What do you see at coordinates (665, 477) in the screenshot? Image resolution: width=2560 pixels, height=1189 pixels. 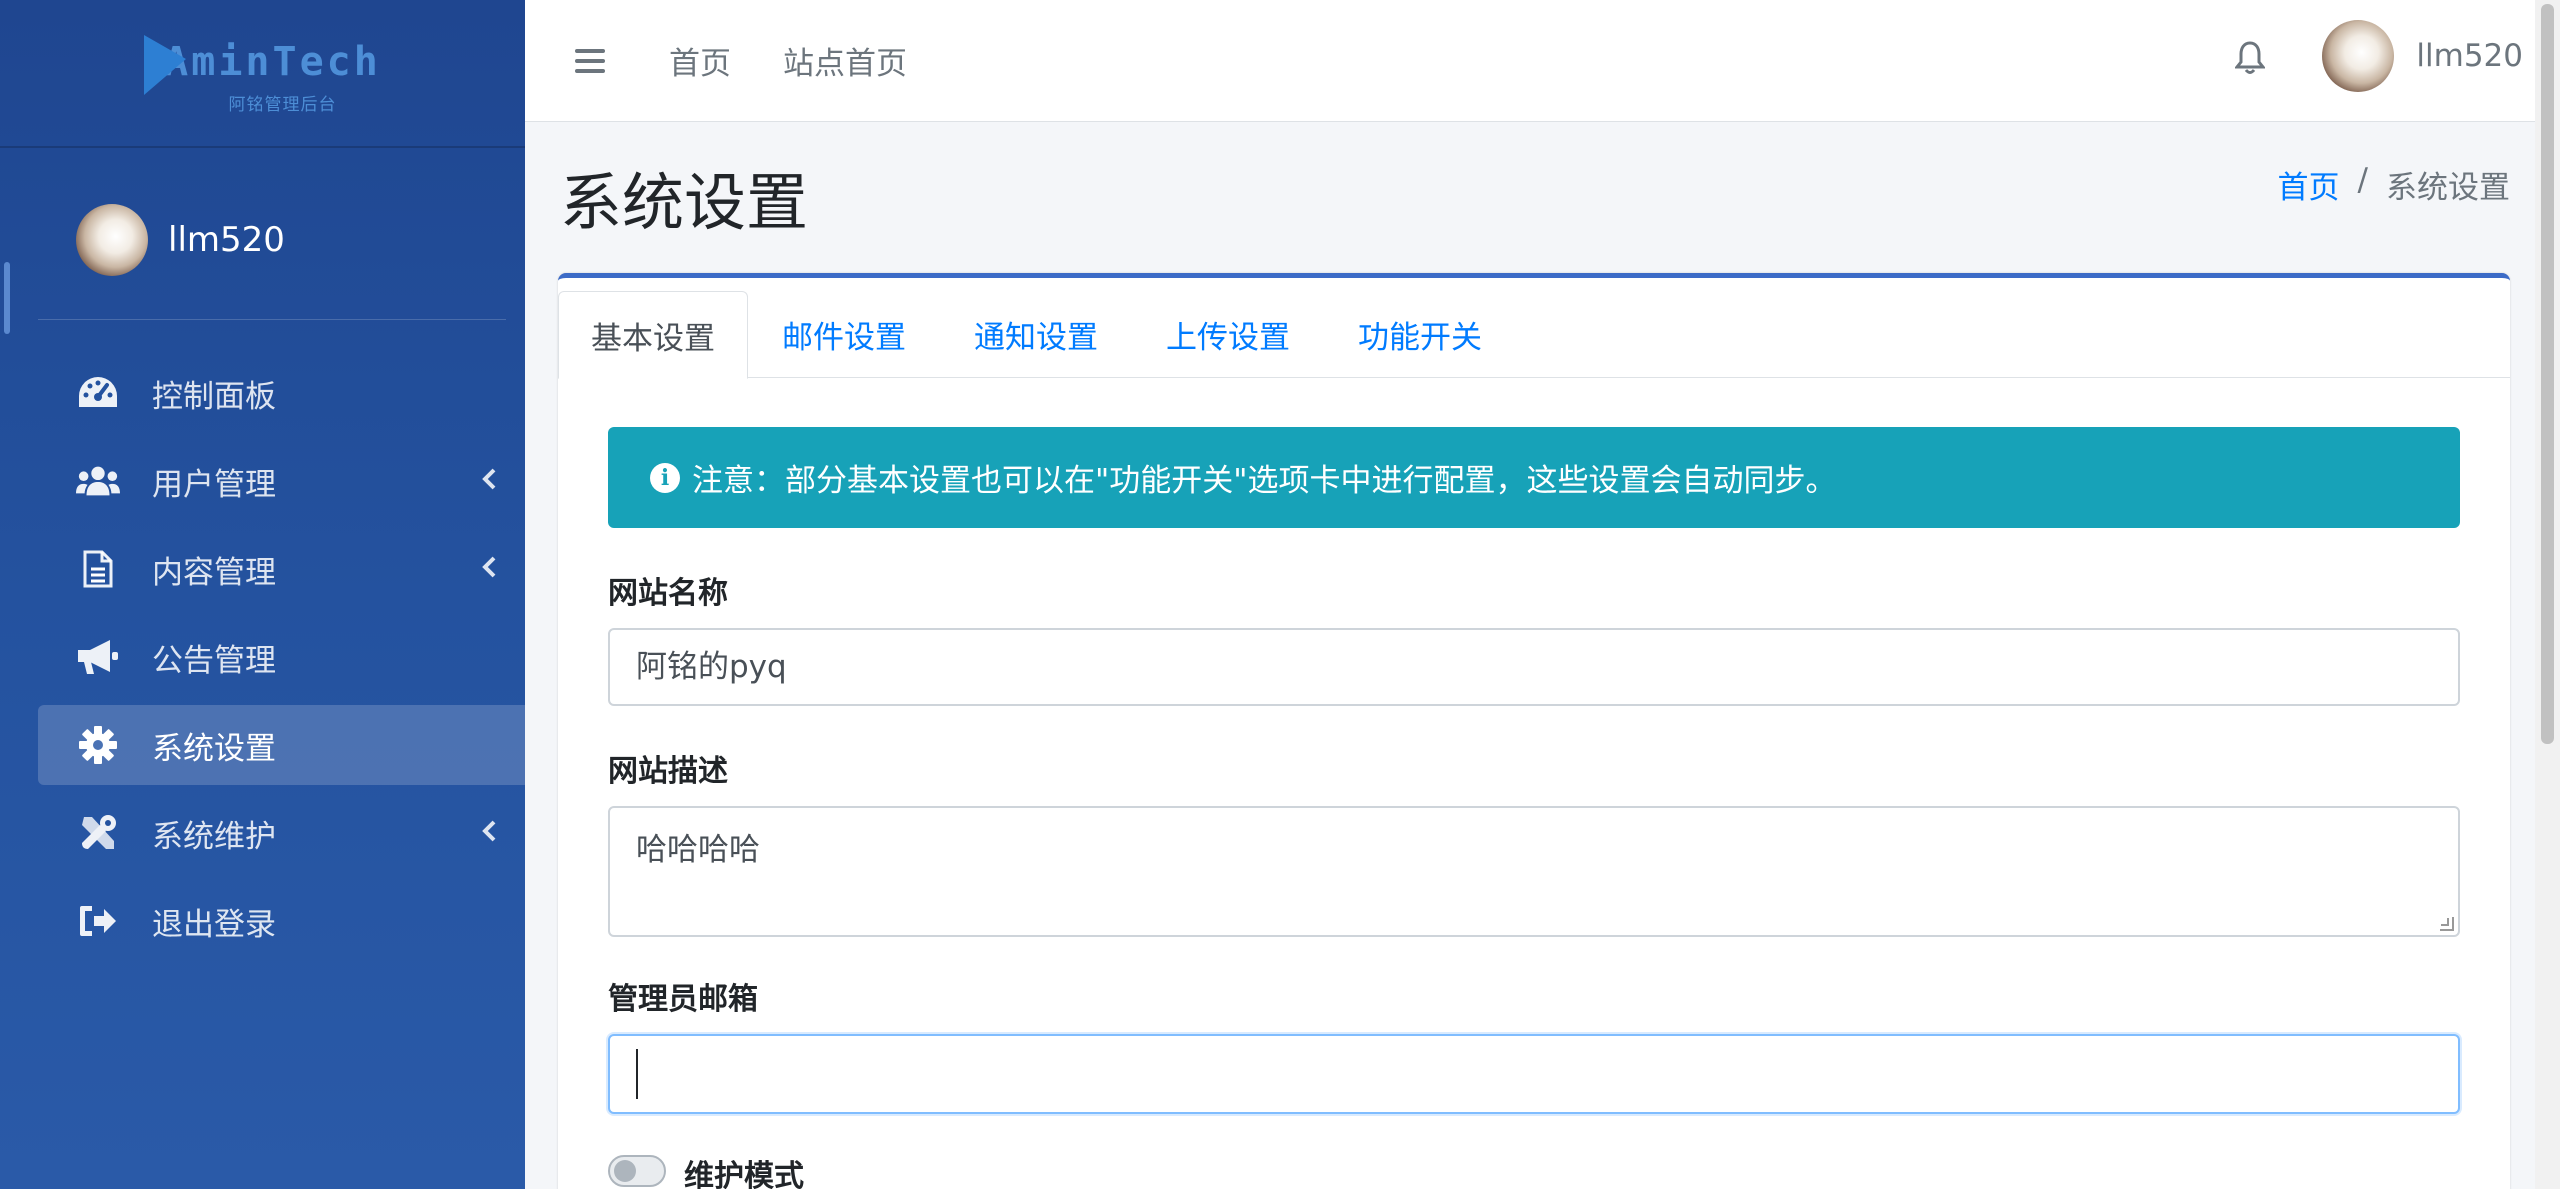 I see `info-circle-icon: i` at bounding box center [665, 477].